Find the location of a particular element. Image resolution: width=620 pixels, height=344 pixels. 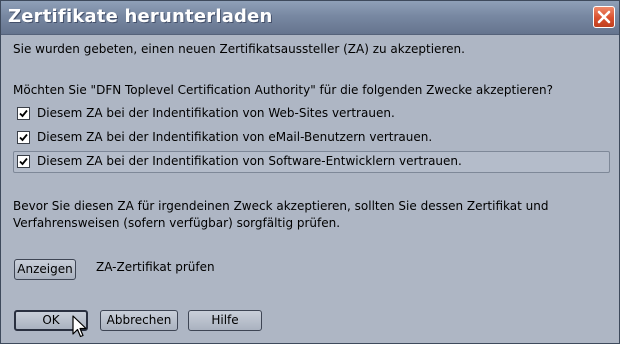

close-icon is located at coordinates (604, 17).